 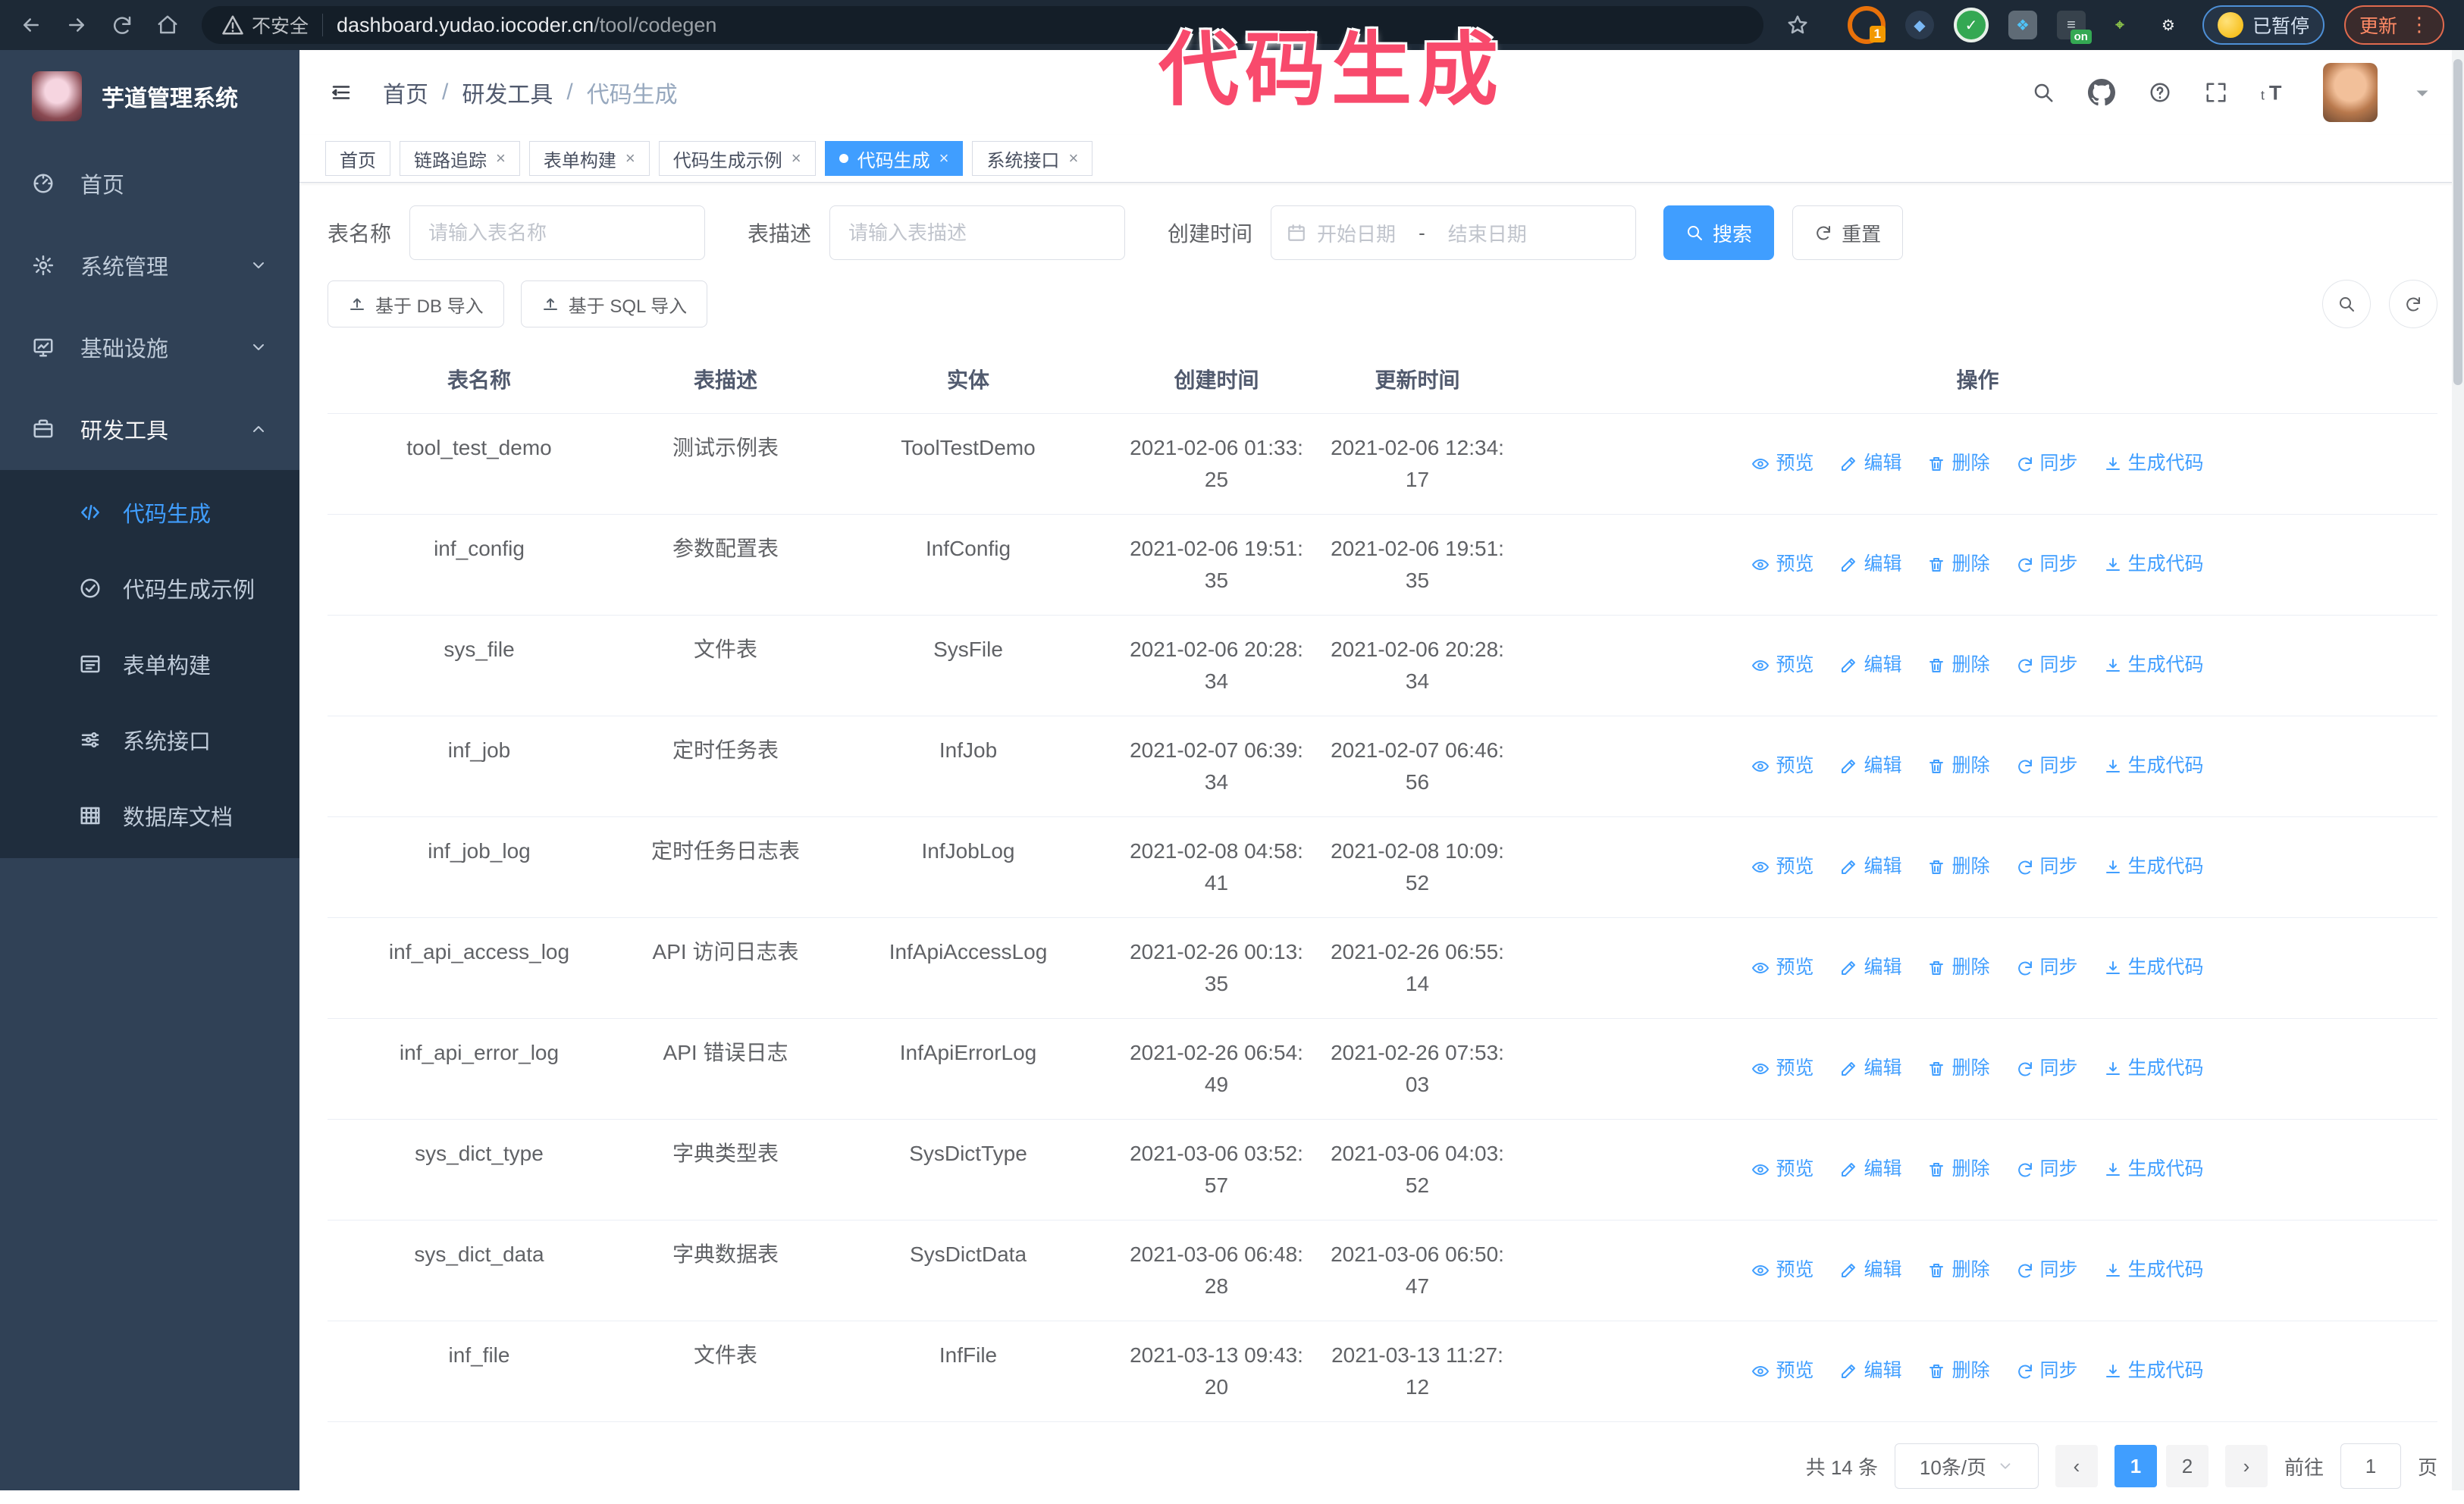 What do you see at coordinates (150, 96) in the screenshot?
I see `sidebar-logo-row: 芋道管理系统` at bounding box center [150, 96].